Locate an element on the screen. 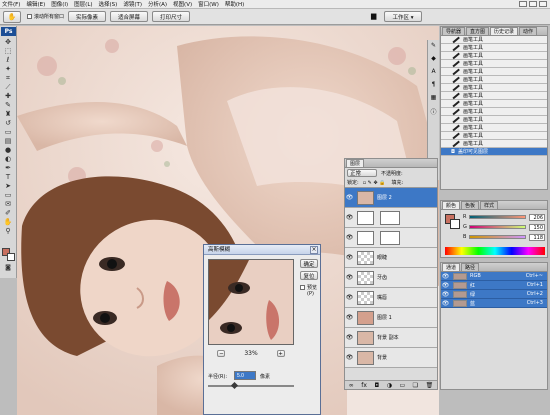 Image resolution: width=550 pixels, height=415 pixels. add-mask-icon: ◘ is located at coordinates (376, 385).